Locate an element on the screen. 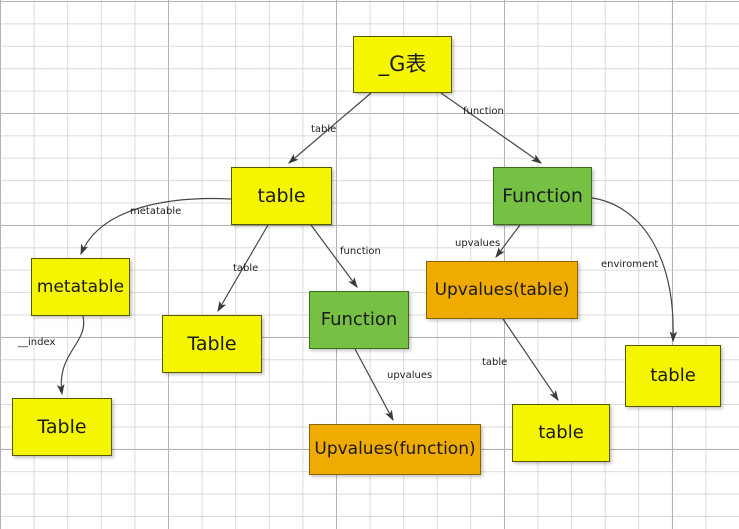  node-table-bottom-left: Table is located at coordinates (62, 427).